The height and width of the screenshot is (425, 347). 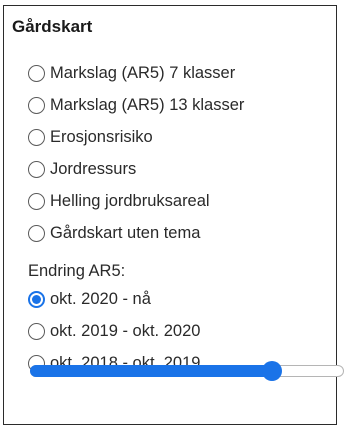 I want to click on radio-erosjonsrisiko: Erosjonsrisiko, so click(x=90, y=137).